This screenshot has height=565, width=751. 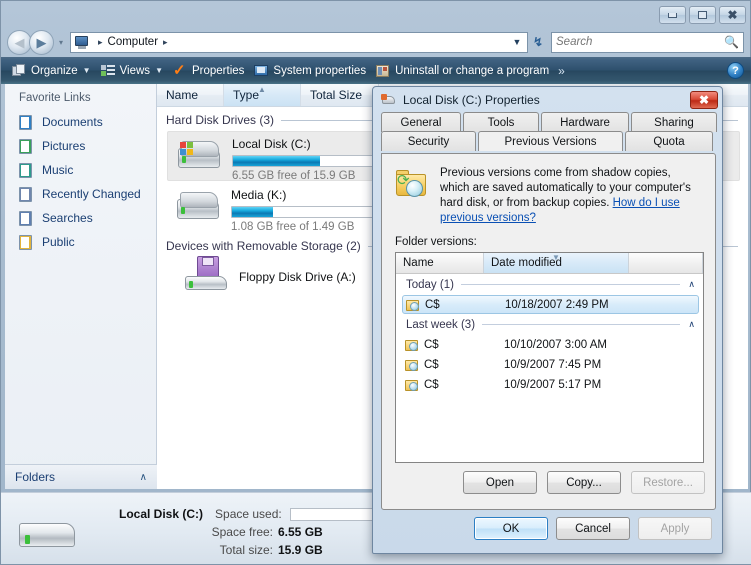 I want to click on tab-security: Security, so click(x=428, y=141).